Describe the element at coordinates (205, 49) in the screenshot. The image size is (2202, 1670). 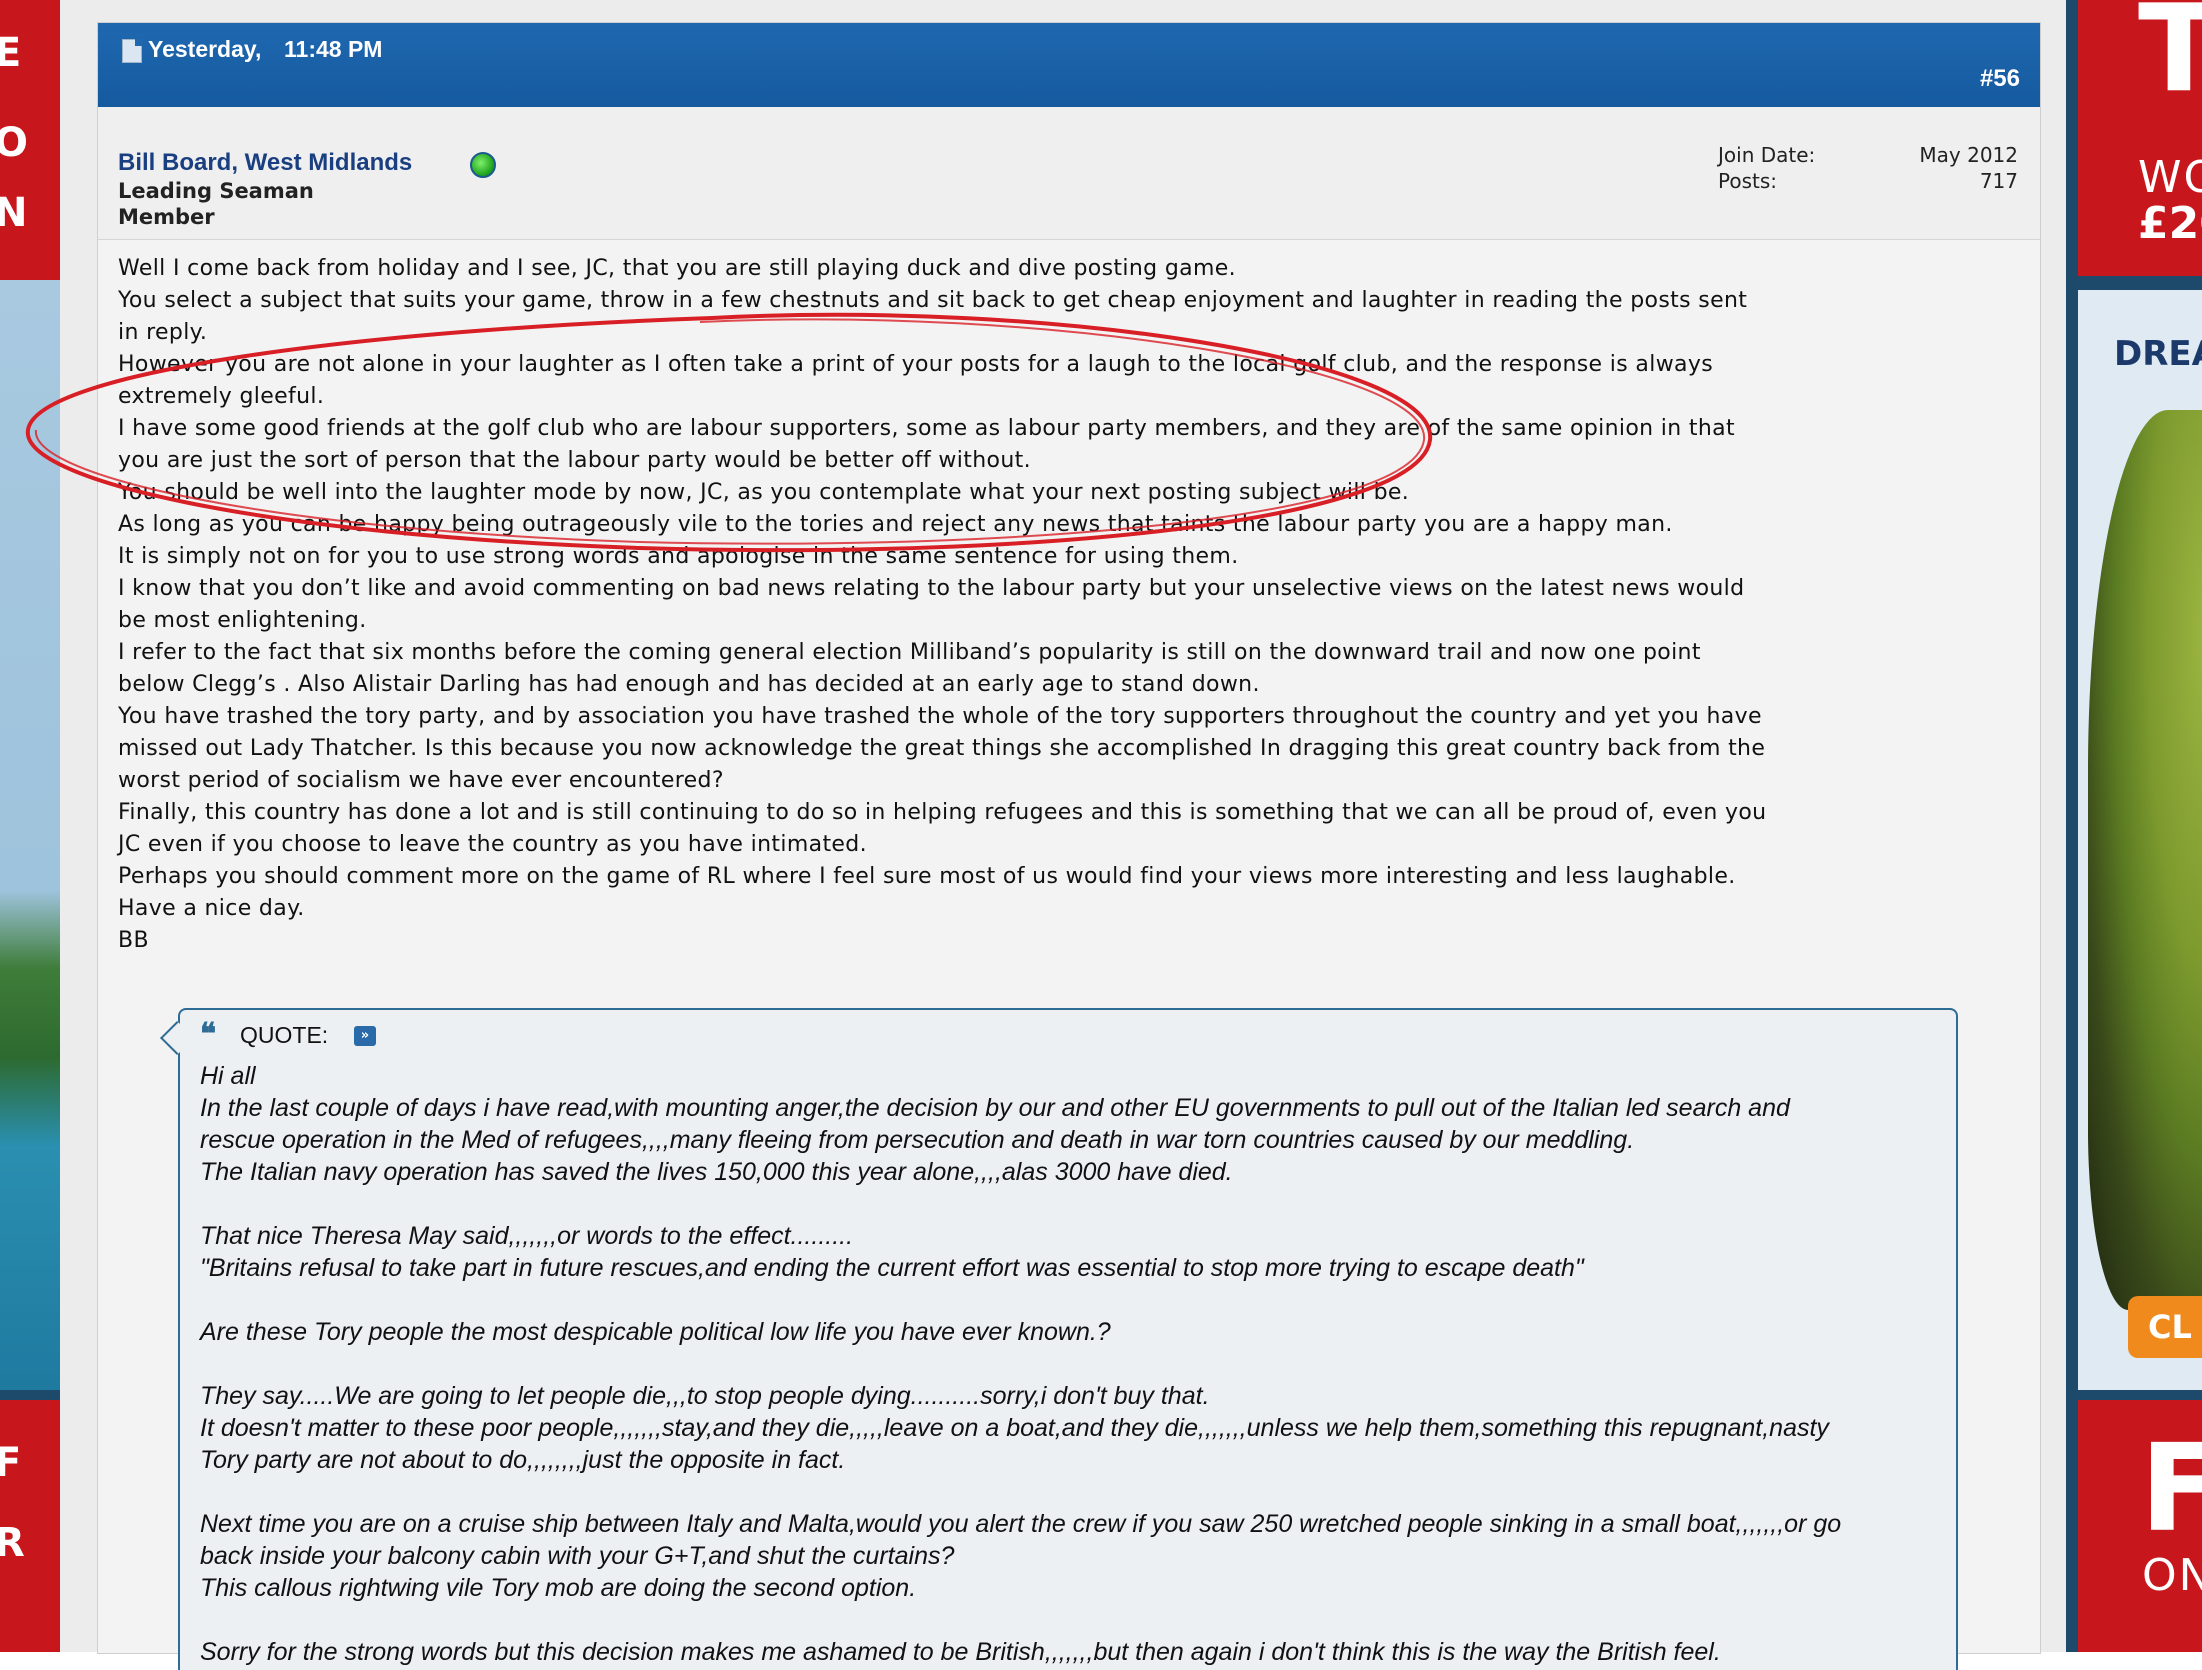
I see `post-date: Yesterday,` at that location.